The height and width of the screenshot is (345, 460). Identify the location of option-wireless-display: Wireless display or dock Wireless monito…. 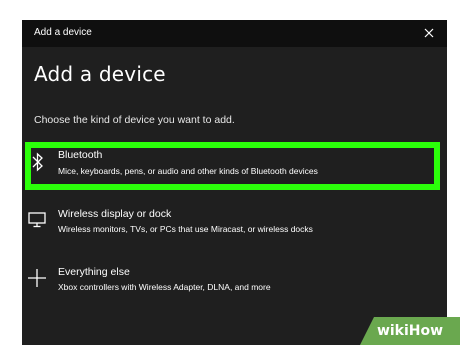
(234, 222).